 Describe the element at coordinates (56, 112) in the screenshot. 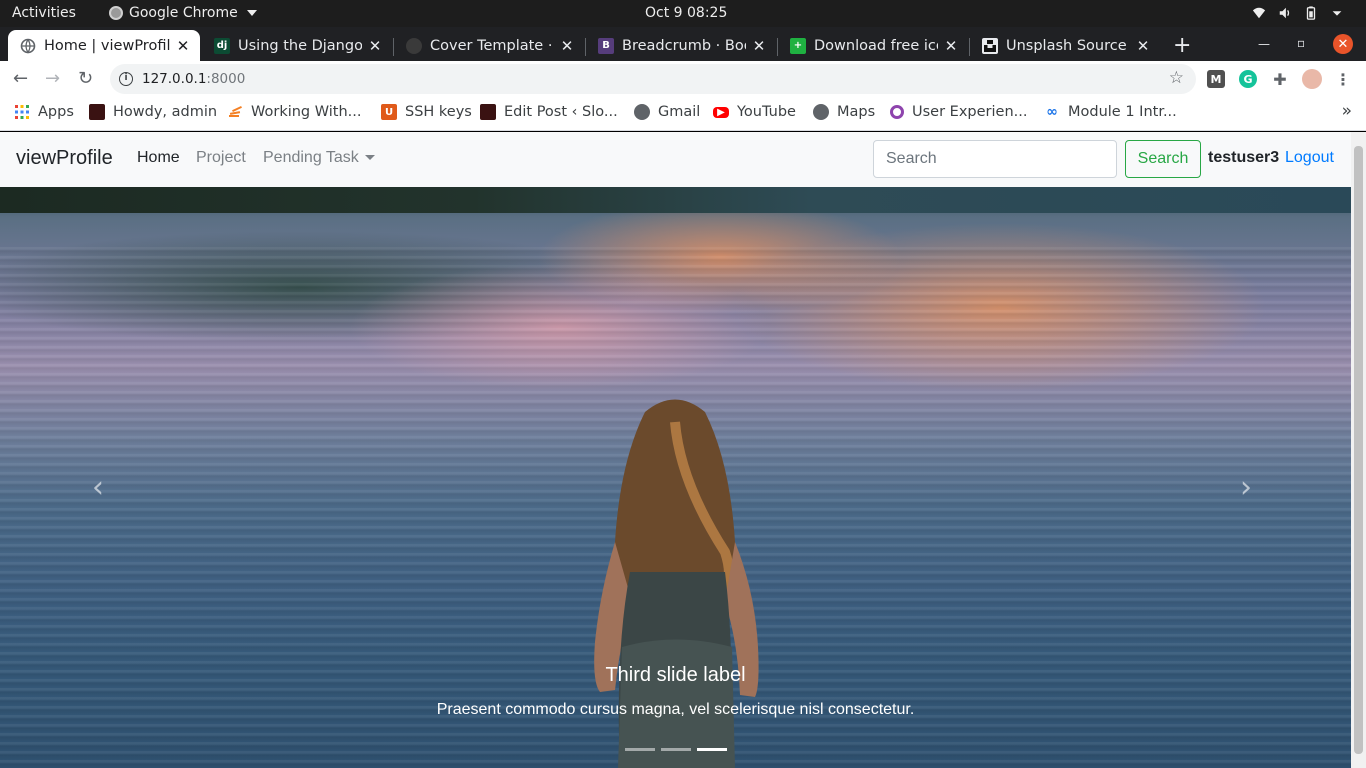

I see `bookmark-label: Apps` at that location.